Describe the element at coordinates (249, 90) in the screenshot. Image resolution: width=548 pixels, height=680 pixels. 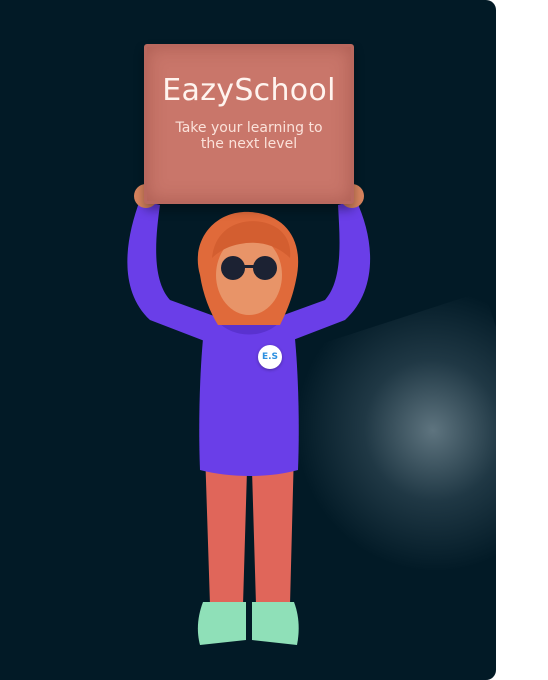
I see `sign-title: EazySchool` at that location.